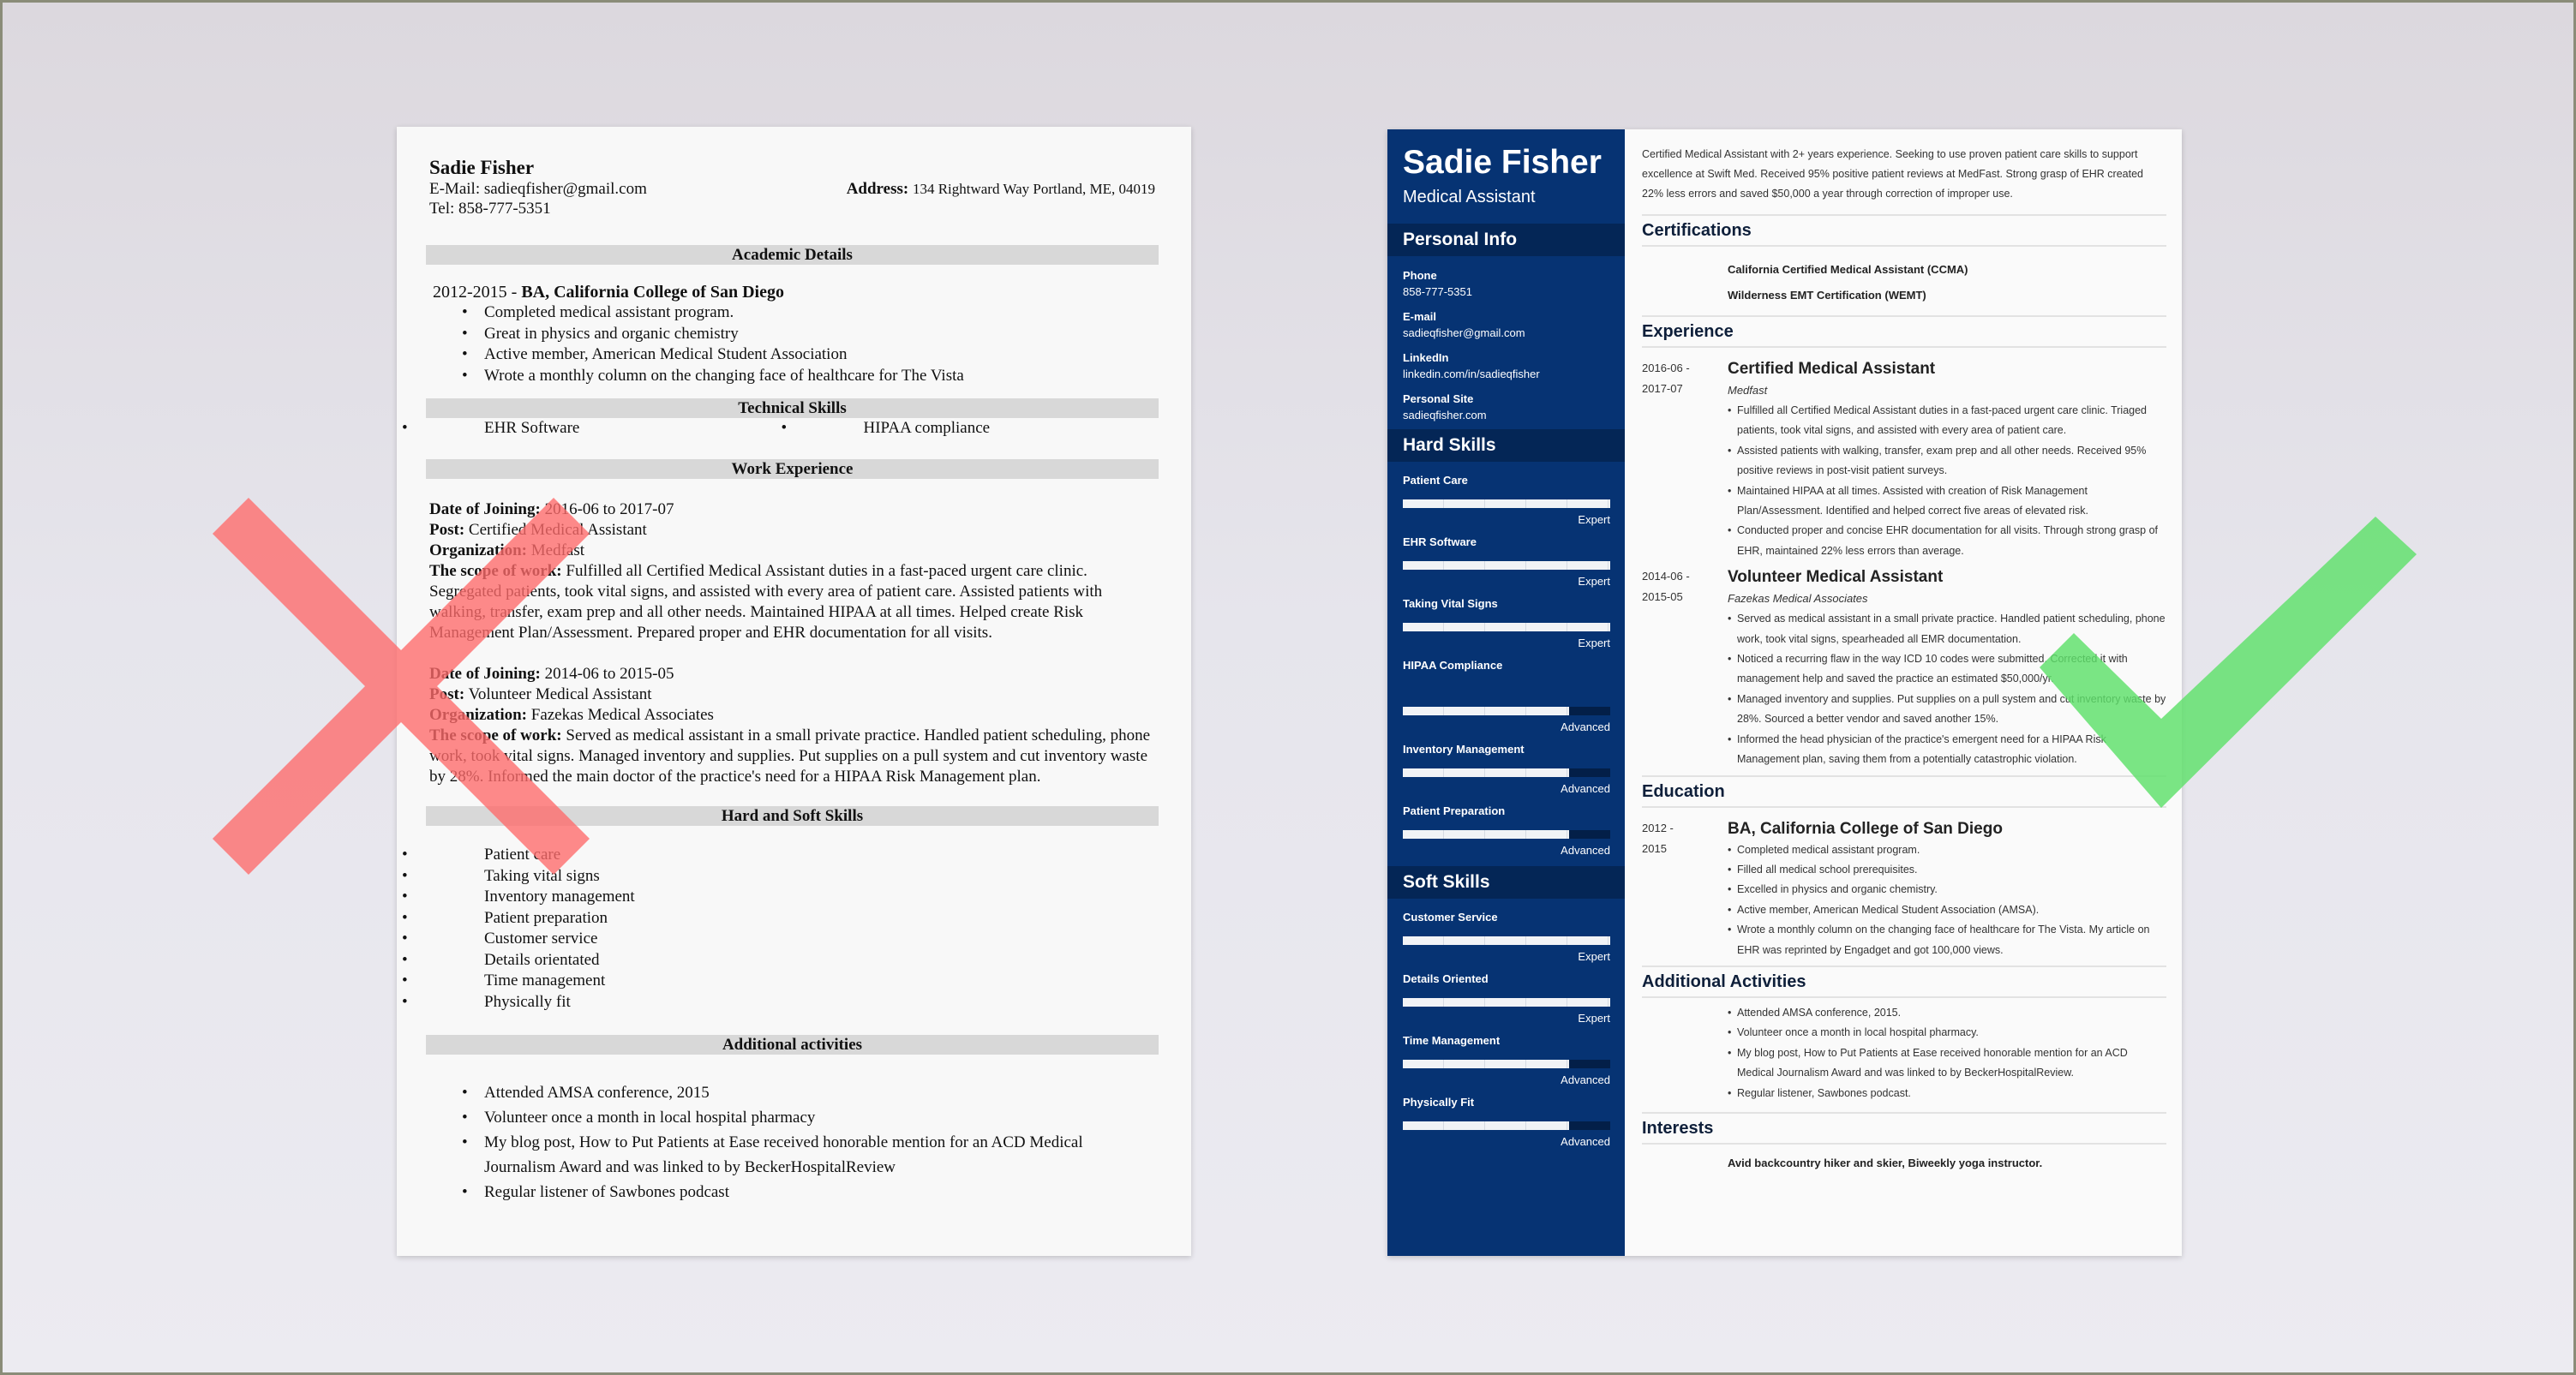  Describe the element at coordinates (1453, 665) in the screenshot. I see `skill-name: HIPAA Compliance` at that location.